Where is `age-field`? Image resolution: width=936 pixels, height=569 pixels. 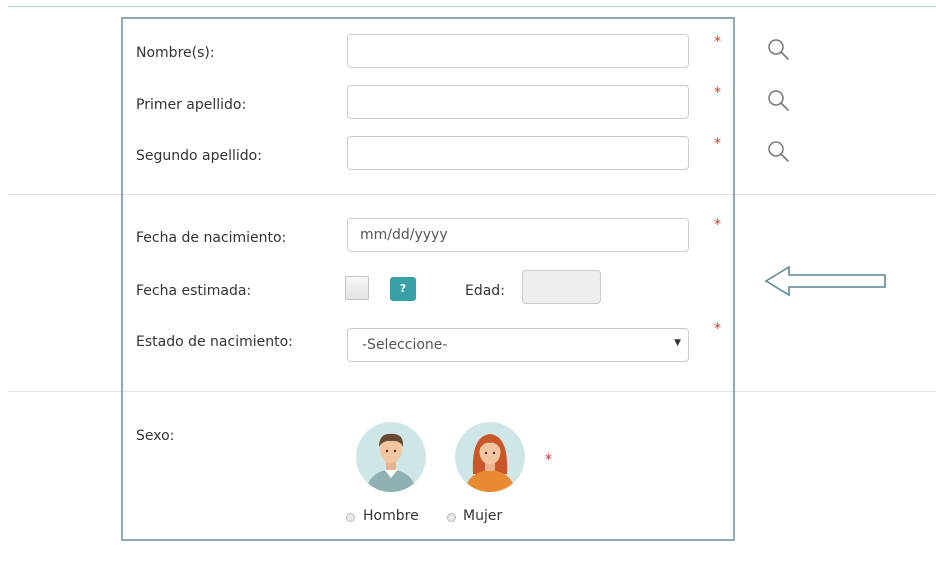
age-field is located at coordinates (561, 287).